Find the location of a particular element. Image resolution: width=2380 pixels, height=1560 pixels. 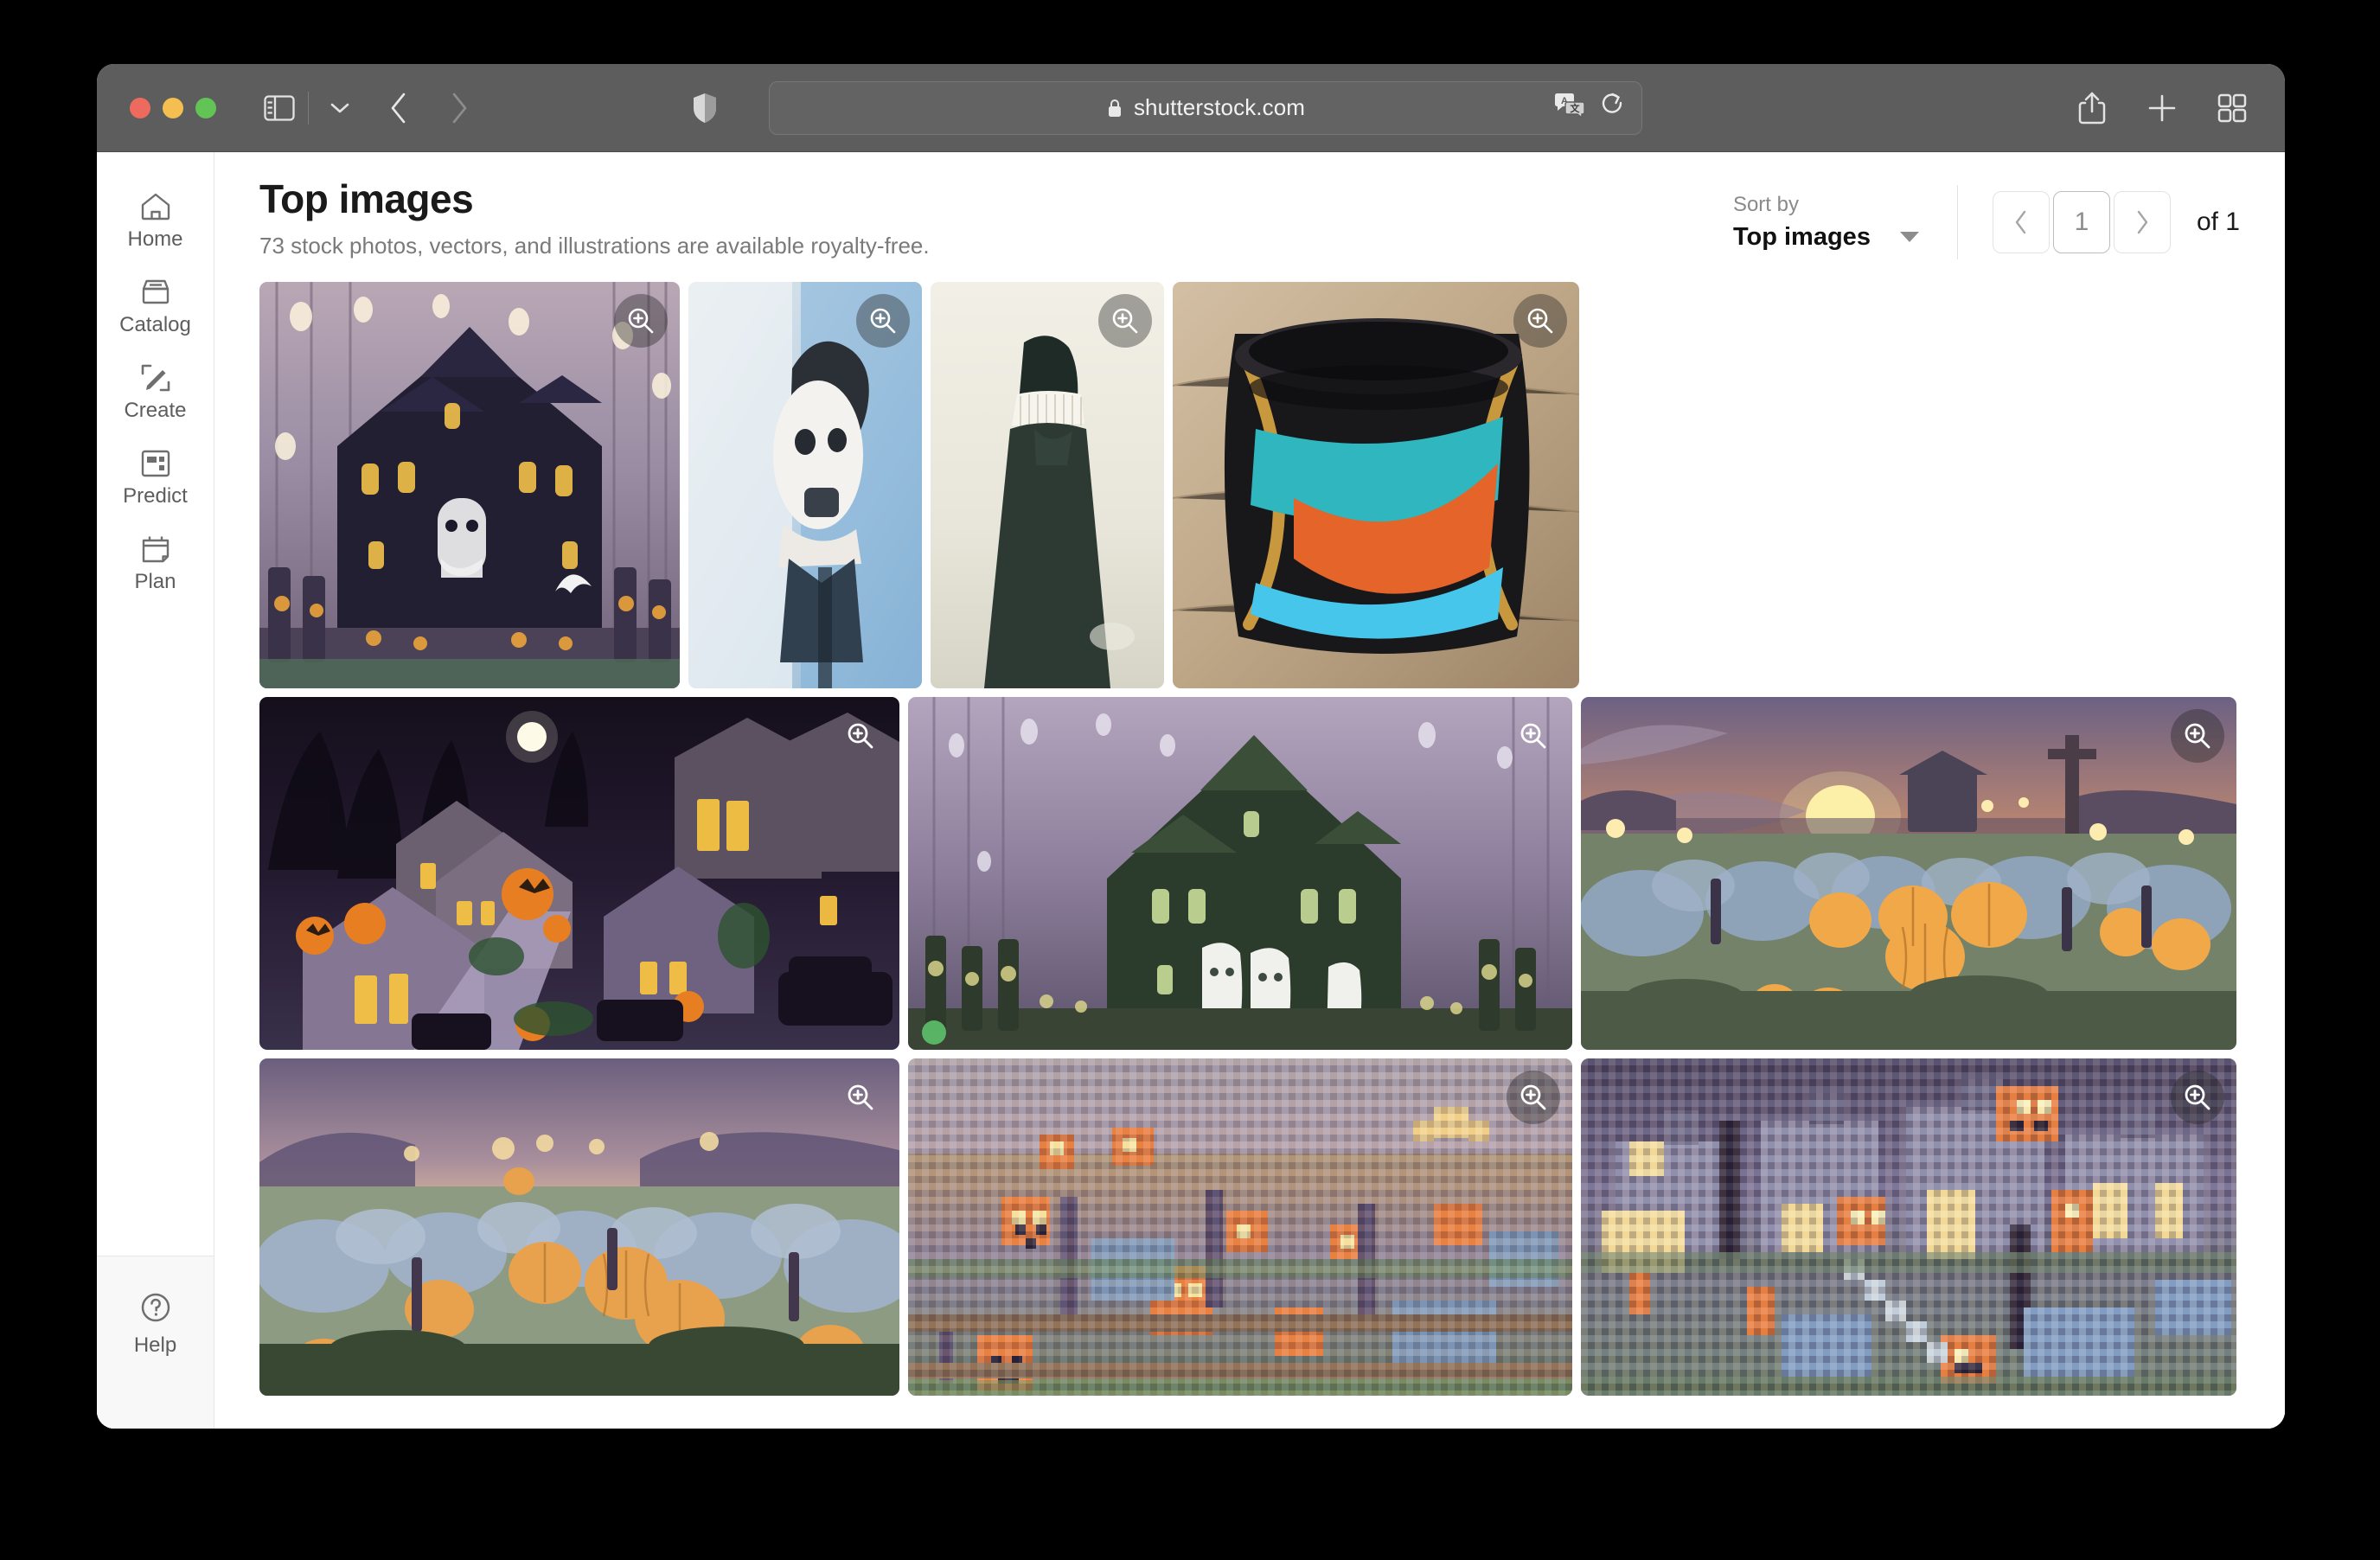

privacy-shield-icon is located at coordinates (705, 108).